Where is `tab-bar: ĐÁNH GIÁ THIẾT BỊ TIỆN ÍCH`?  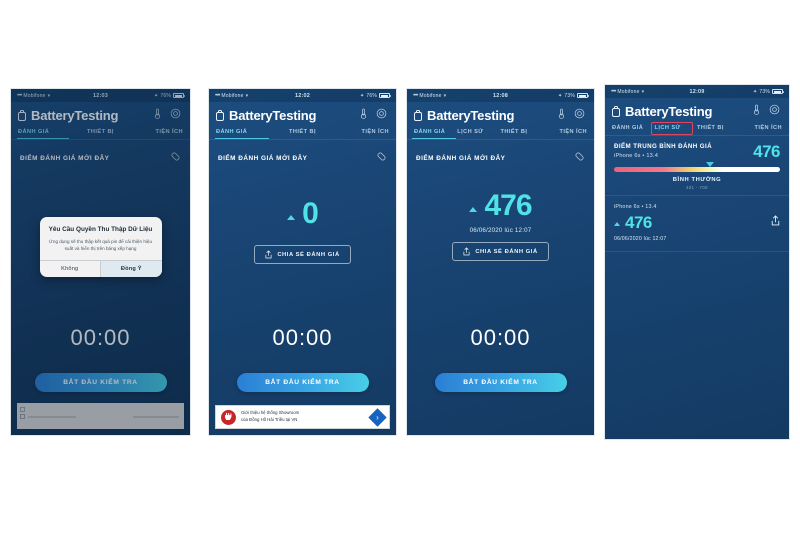
tab-bar: ĐÁNH GIÁ THIẾT BỊ TIỆN ÍCH is located at coordinates (302, 133).